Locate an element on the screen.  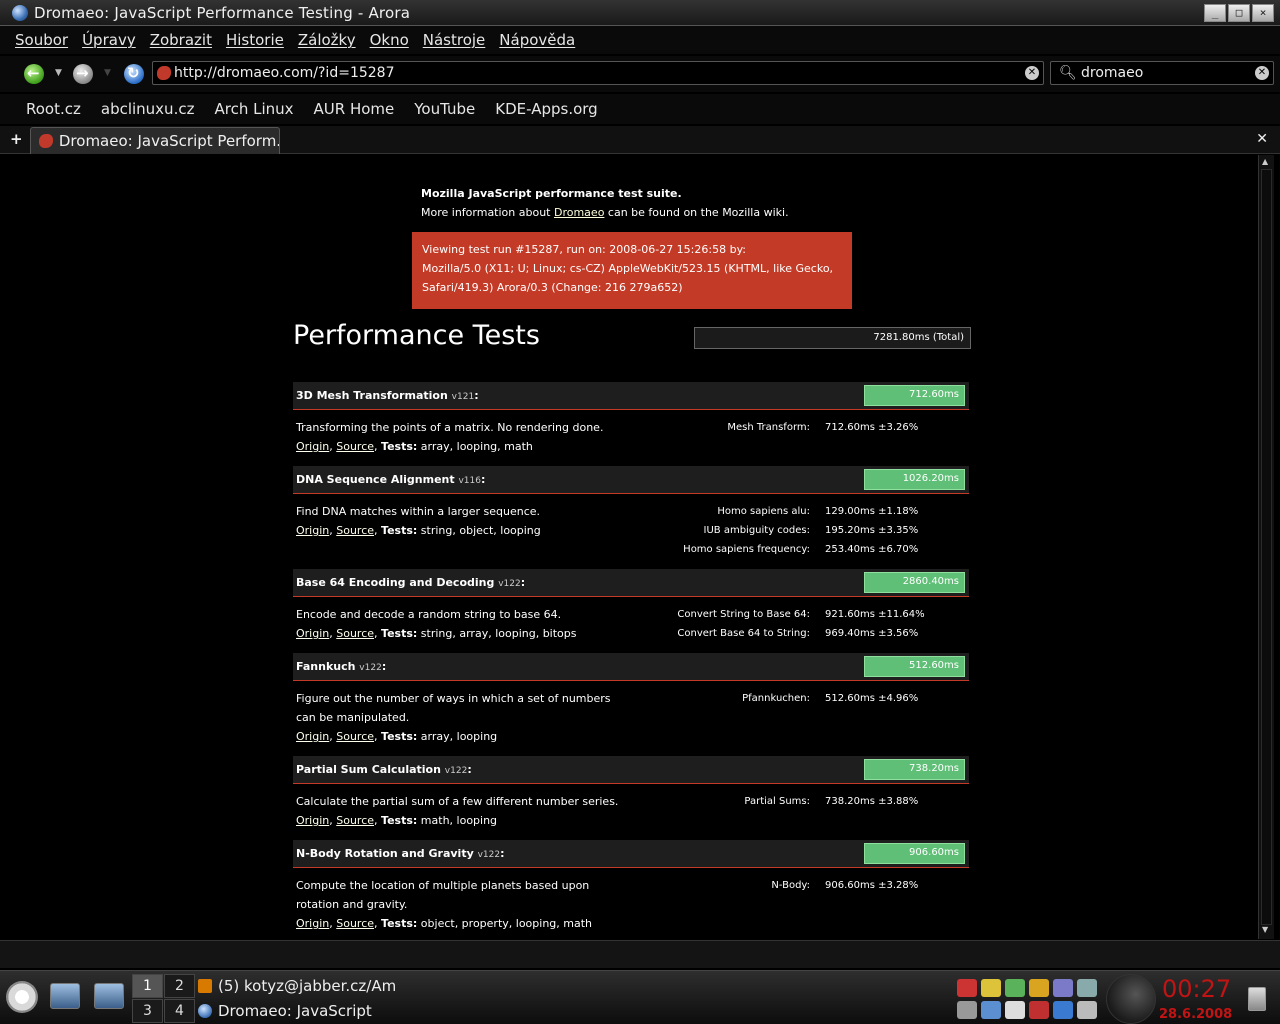
tab-label: Dromaeo: JavaScript Perform. is located at coordinates (168, 141).